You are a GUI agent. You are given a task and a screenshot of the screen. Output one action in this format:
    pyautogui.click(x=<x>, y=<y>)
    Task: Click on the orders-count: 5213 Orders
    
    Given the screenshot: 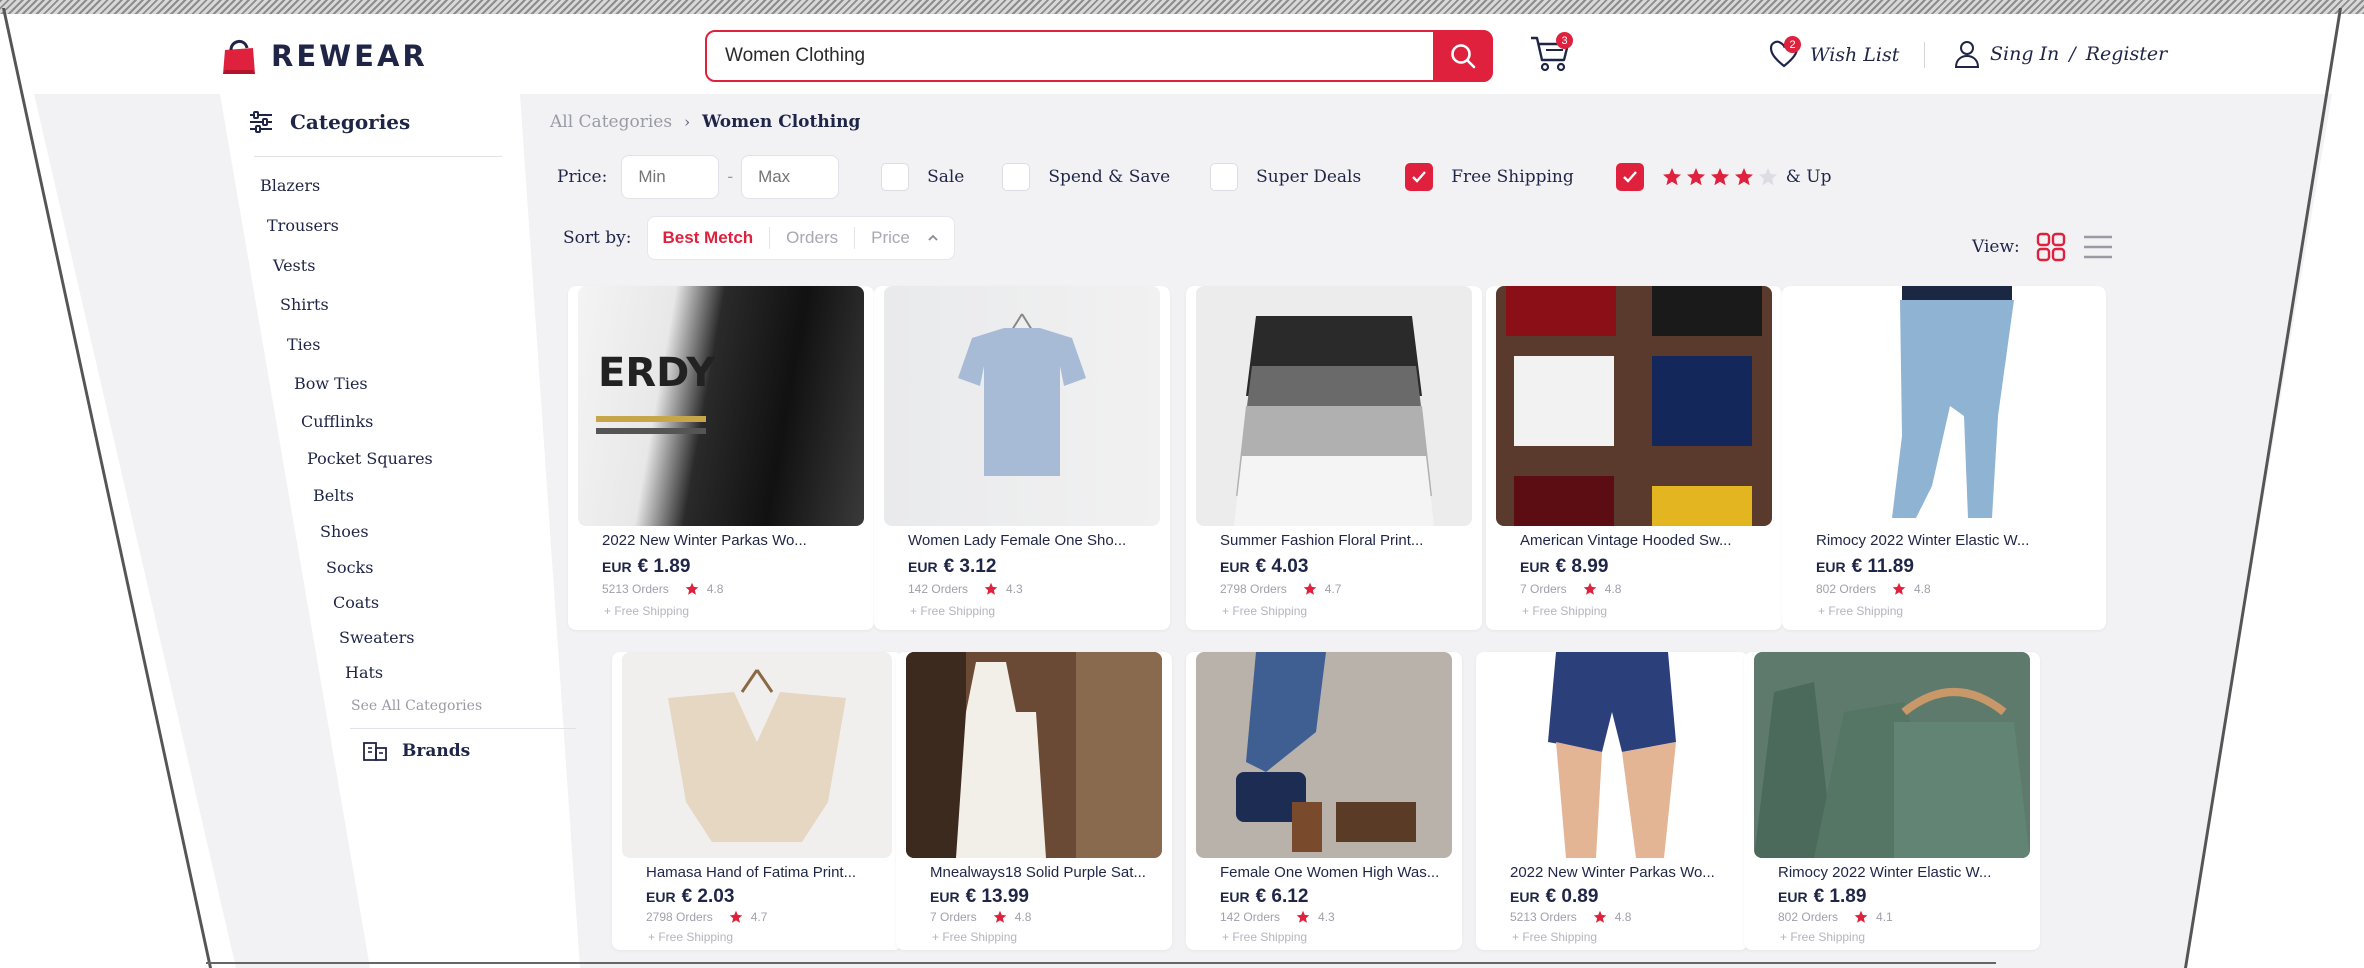 What is the action you would take?
    pyautogui.click(x=1543, y=917)
    